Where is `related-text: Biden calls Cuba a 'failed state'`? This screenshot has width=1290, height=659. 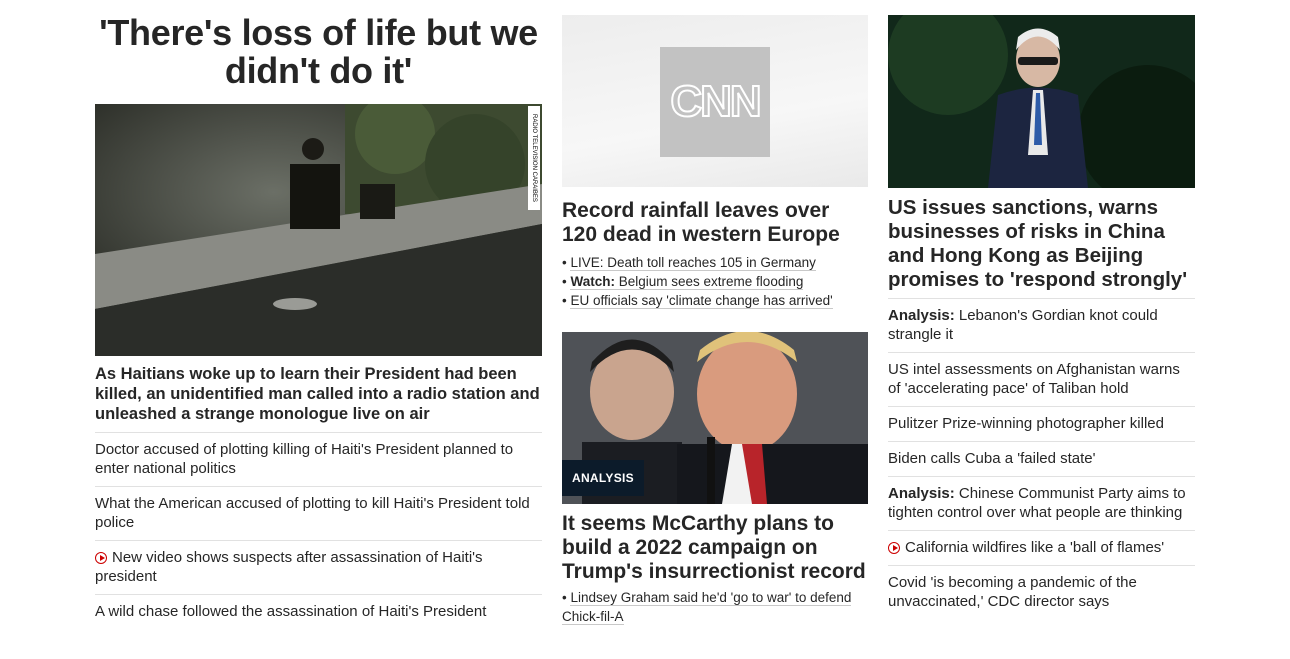
related-text: Biden calls Cuba a 'failed state' is located at coordinates (992, 458).